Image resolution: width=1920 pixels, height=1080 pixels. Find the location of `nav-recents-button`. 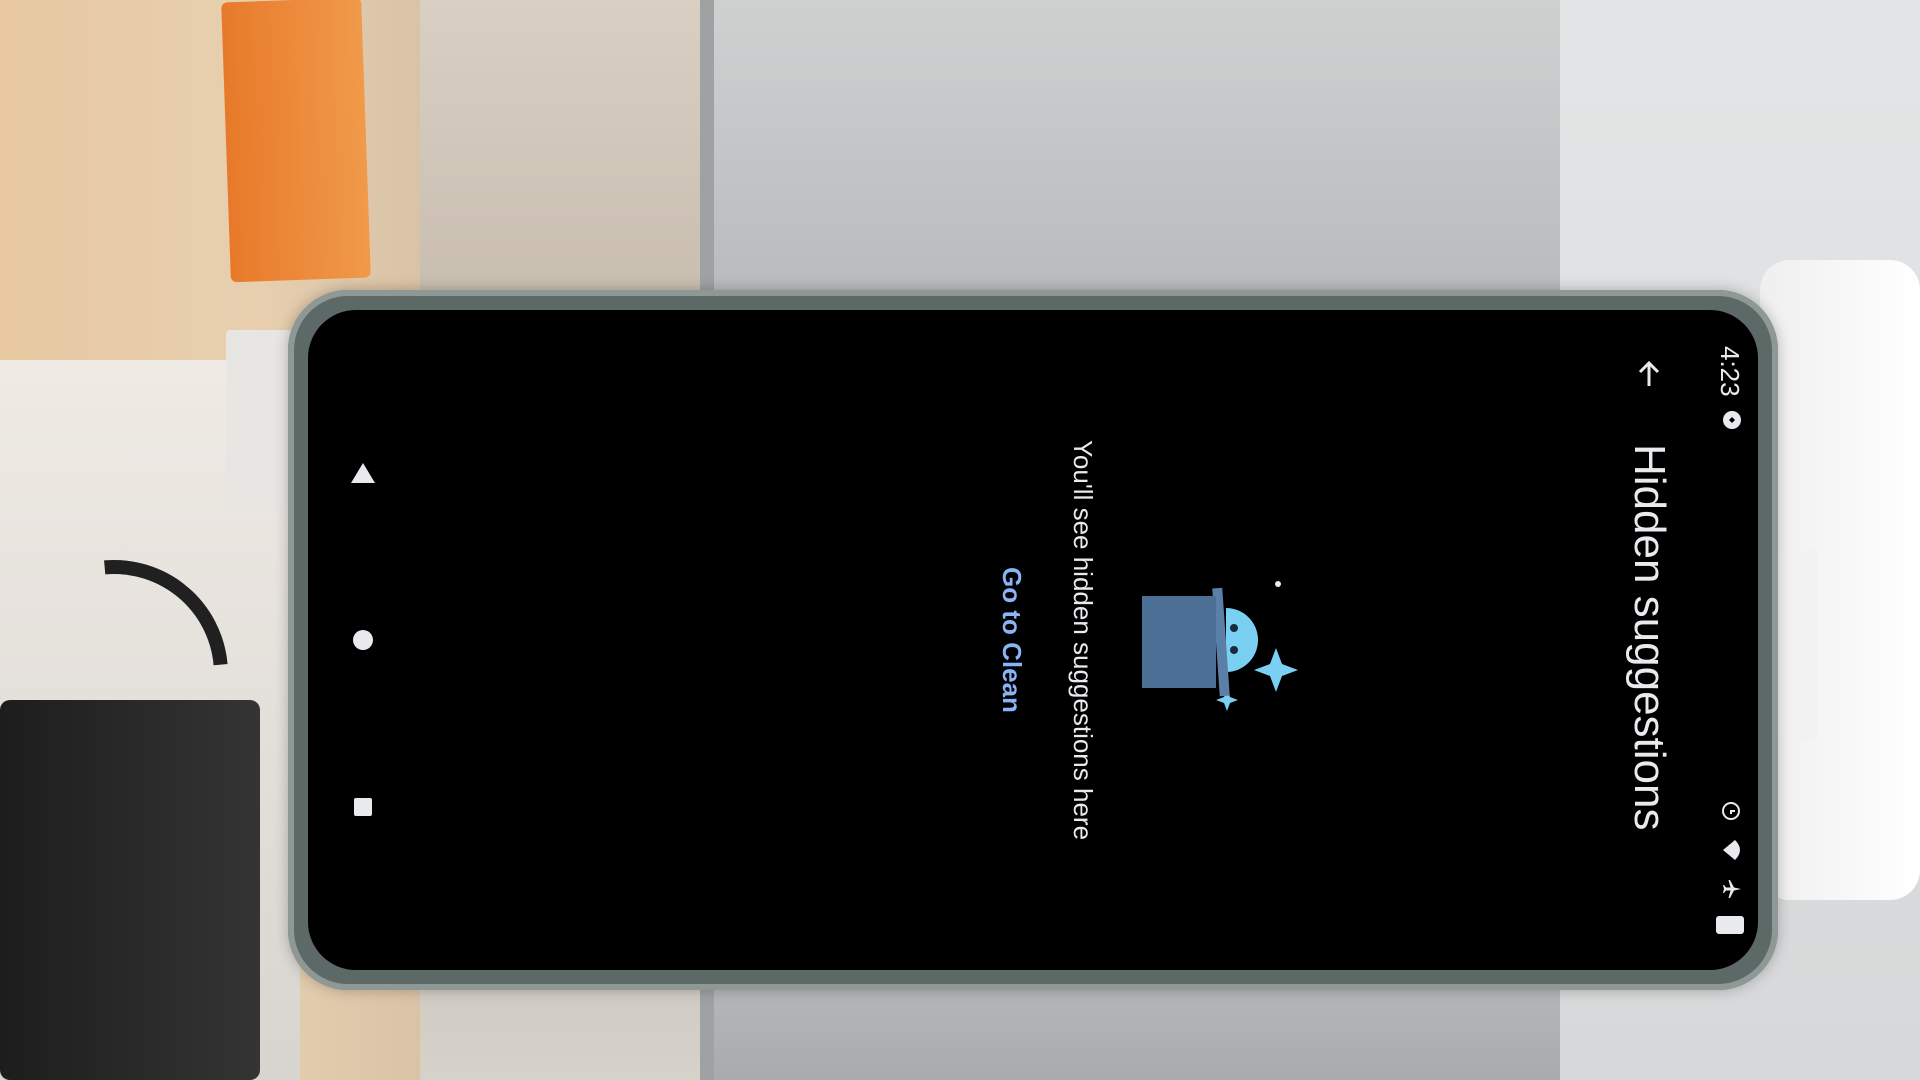

nav-recents-button is located at coordinates (363, 807).